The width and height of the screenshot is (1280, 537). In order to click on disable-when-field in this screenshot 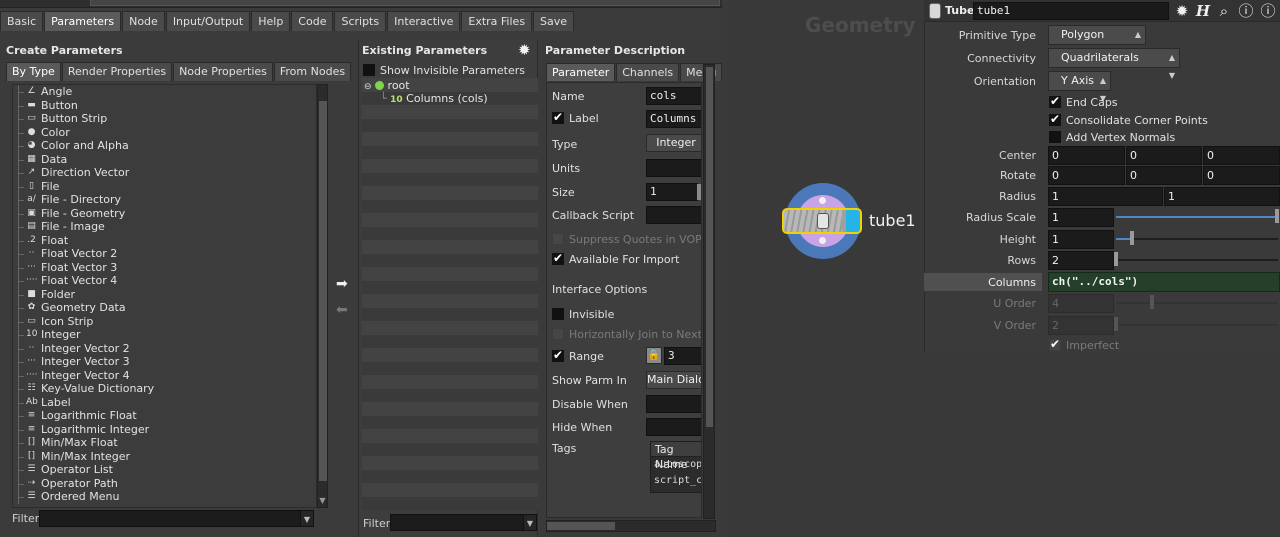, I will do `click(673, 404)`.